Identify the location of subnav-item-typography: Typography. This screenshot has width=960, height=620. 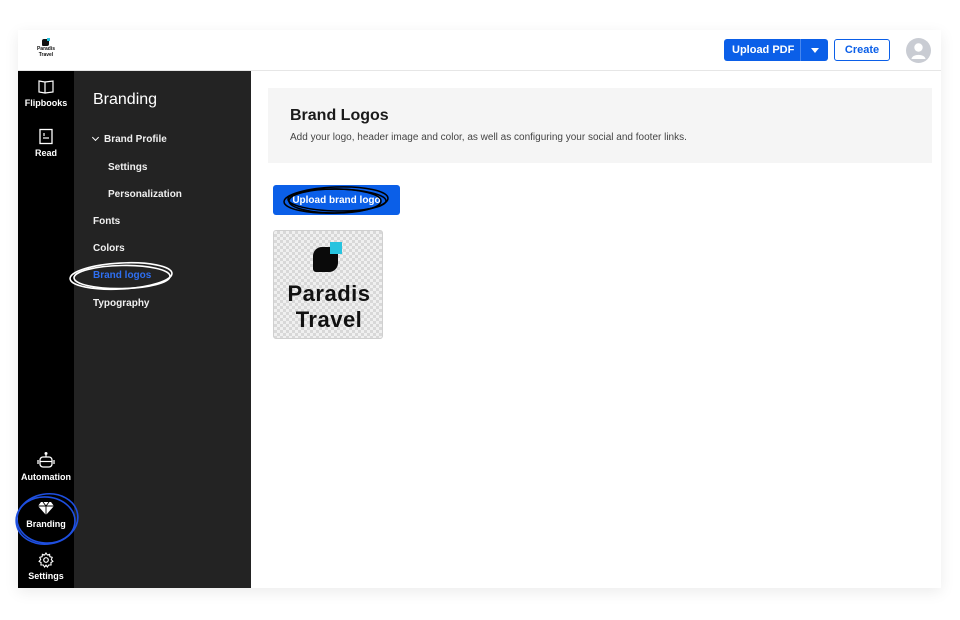
(121, 303).